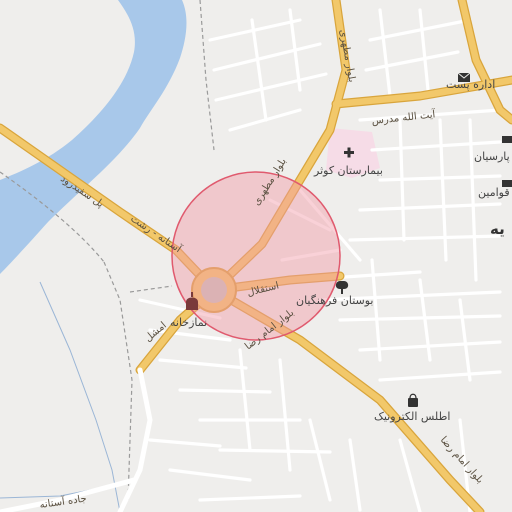  What do you see at coordinates (348, 170) in the screenshot?
I see `label-kowsar-hospital: بیمارستان کوثر` at bounding box center [348, 170].